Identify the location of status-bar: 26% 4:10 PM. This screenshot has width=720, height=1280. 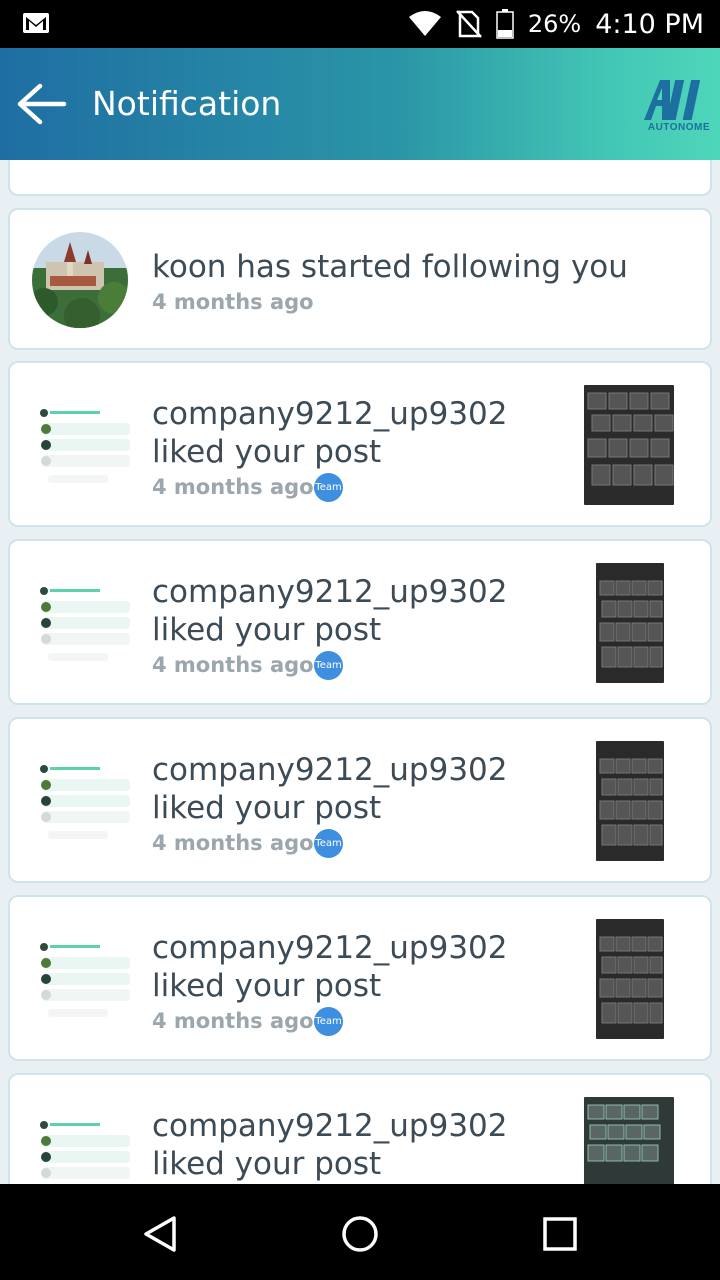
(360, 24).